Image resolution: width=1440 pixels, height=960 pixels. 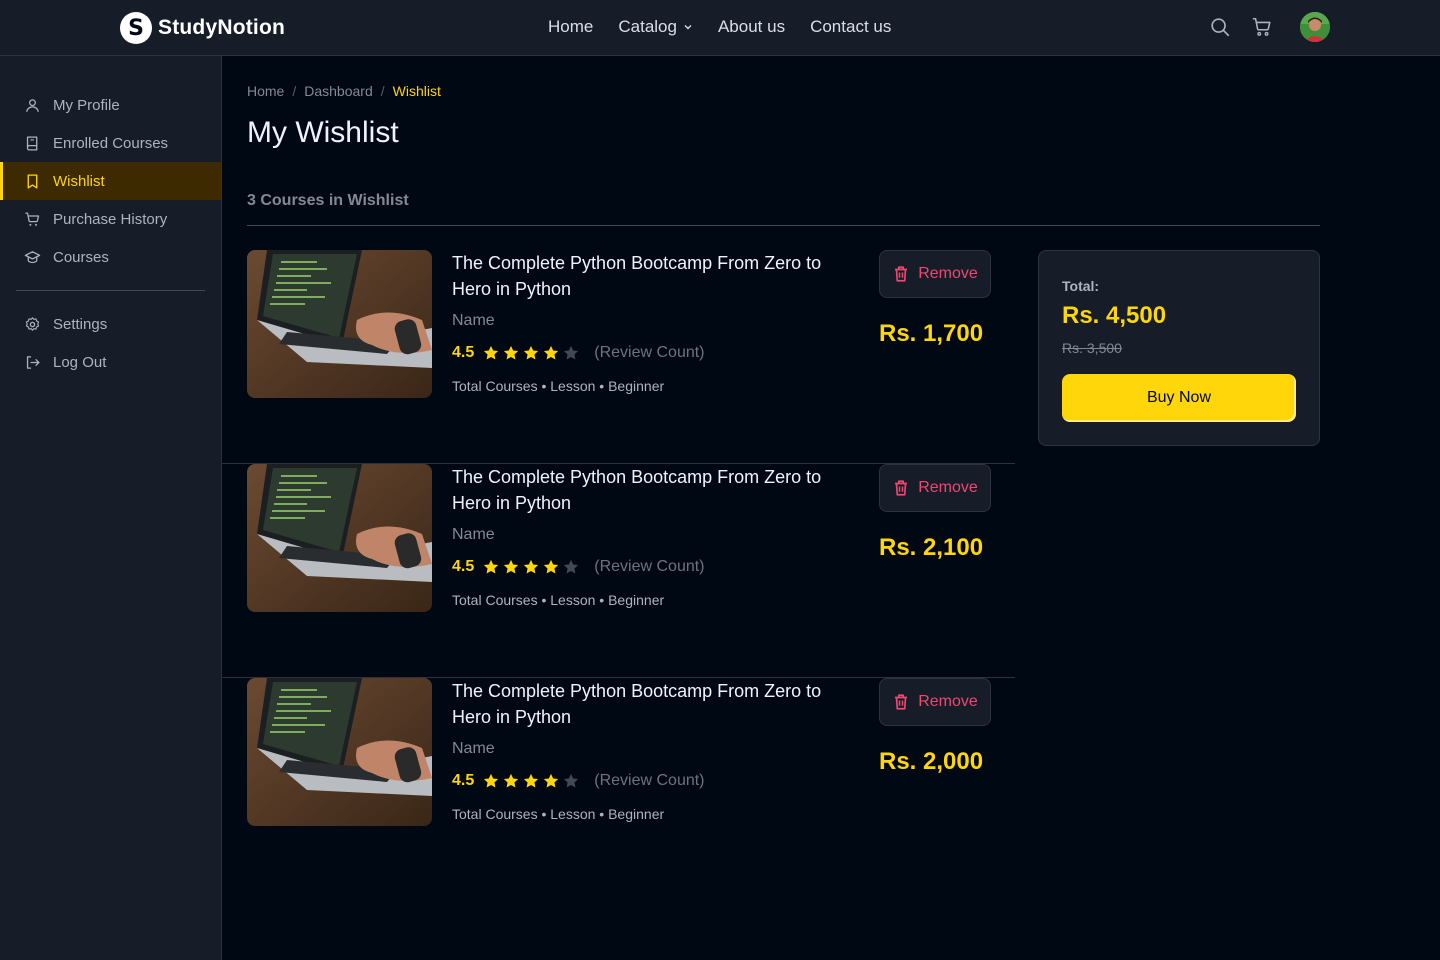 I want to click on total-label: Total:, so click(x=1081, y=286).